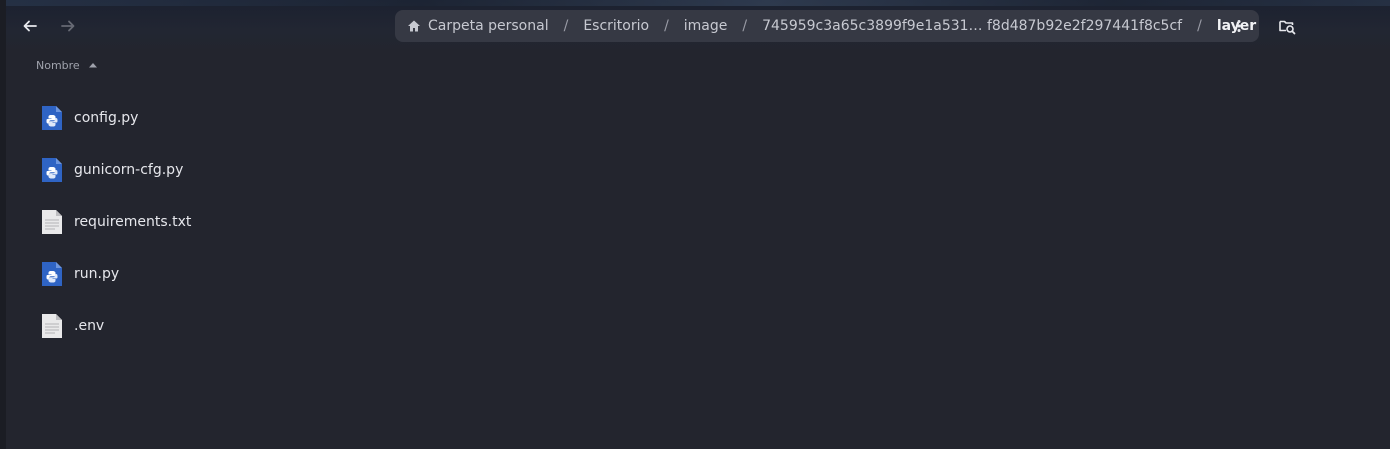 The image size is (1390, 449). Describe the element at coordinates (706, 326) in the screenshot. I see `file-row-env: .env` at that location.